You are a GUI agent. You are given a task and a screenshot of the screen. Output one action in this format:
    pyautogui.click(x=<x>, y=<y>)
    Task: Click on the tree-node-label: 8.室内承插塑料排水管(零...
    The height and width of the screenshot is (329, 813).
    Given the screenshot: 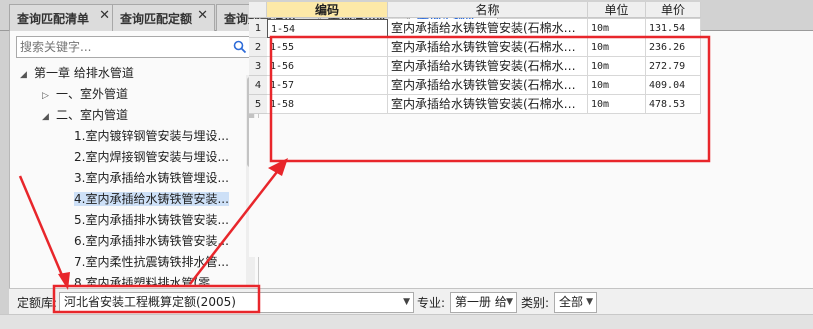 What is the action you would take?
    pyautogui.click(x=148, y=281)
    